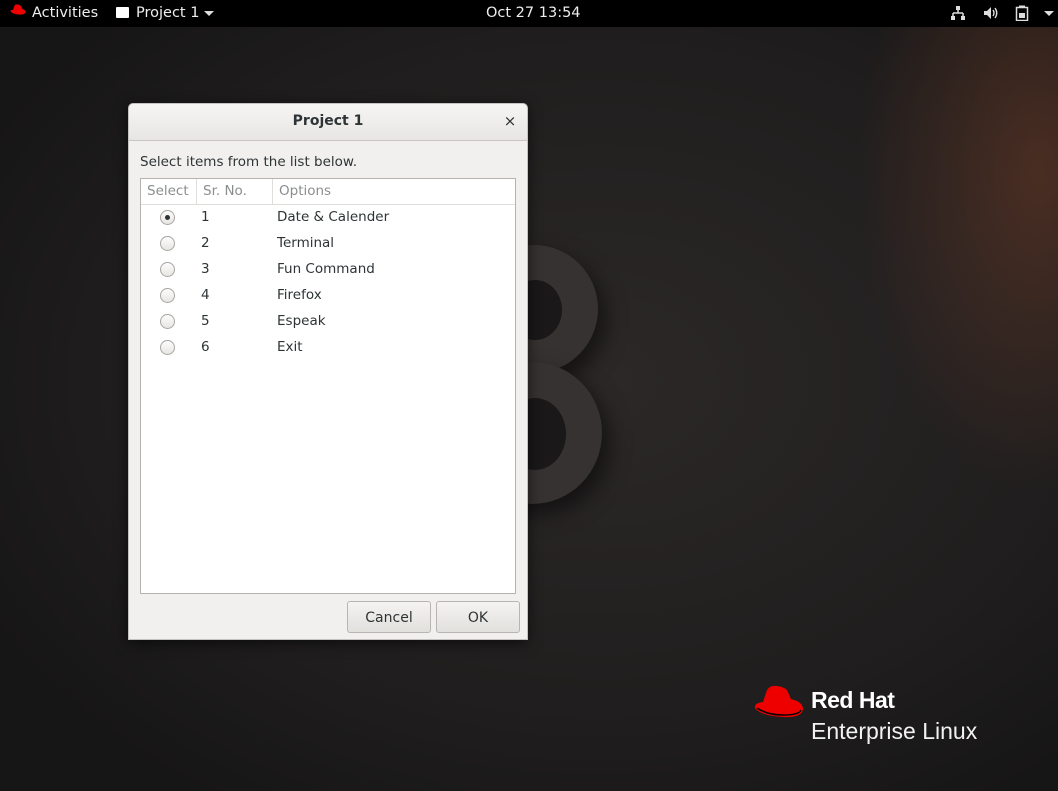  I want to click on column-header-options: Options, so click(393, 191).